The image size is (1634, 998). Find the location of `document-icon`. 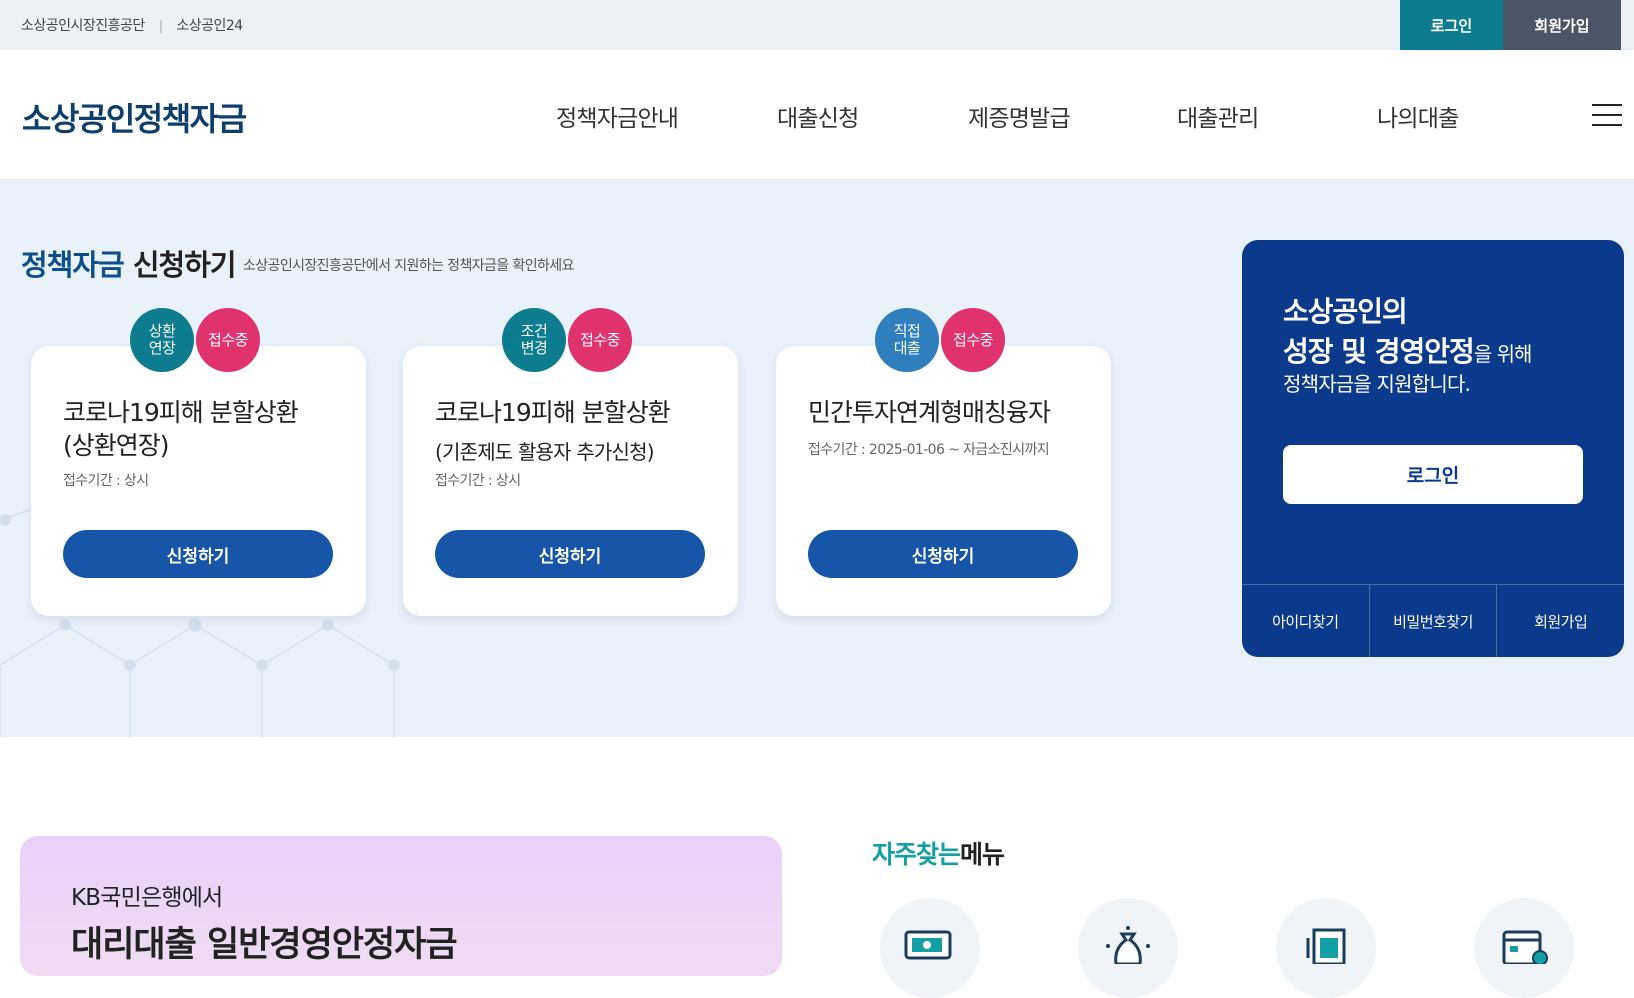

document-icon is located at coordinates (1326, 948).